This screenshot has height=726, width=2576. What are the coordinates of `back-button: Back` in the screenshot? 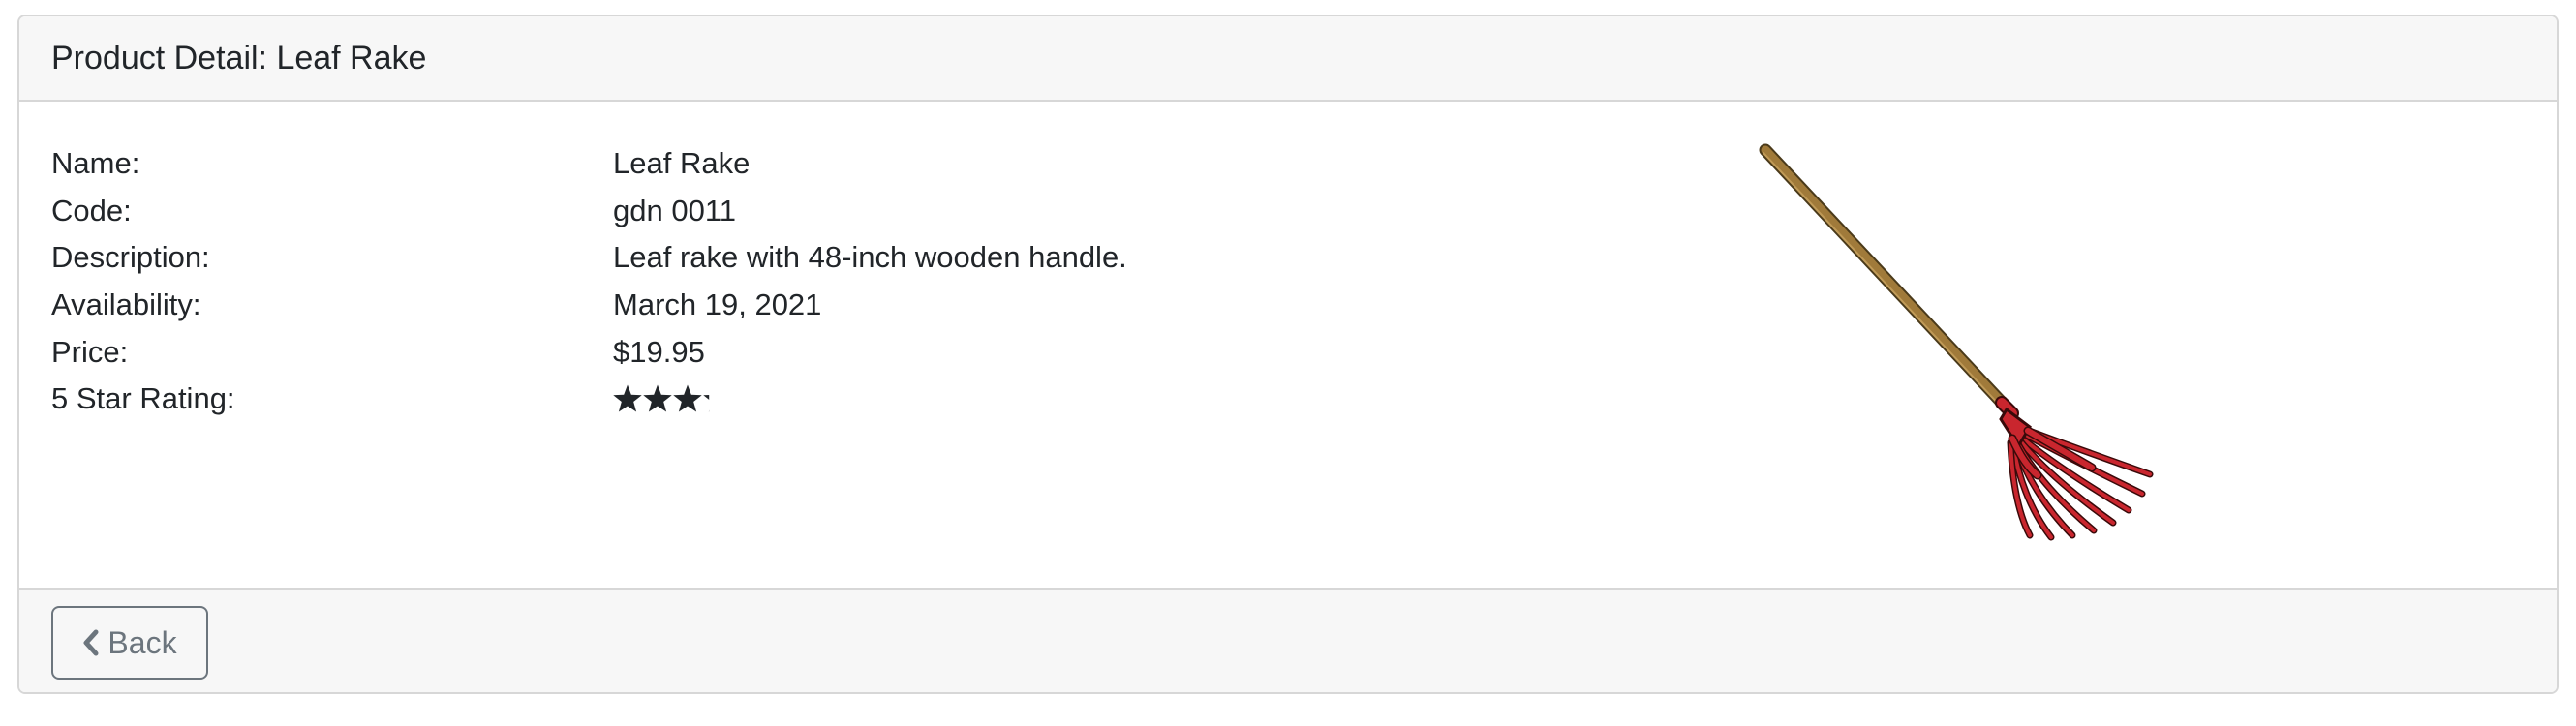 It's located at (129, 643).